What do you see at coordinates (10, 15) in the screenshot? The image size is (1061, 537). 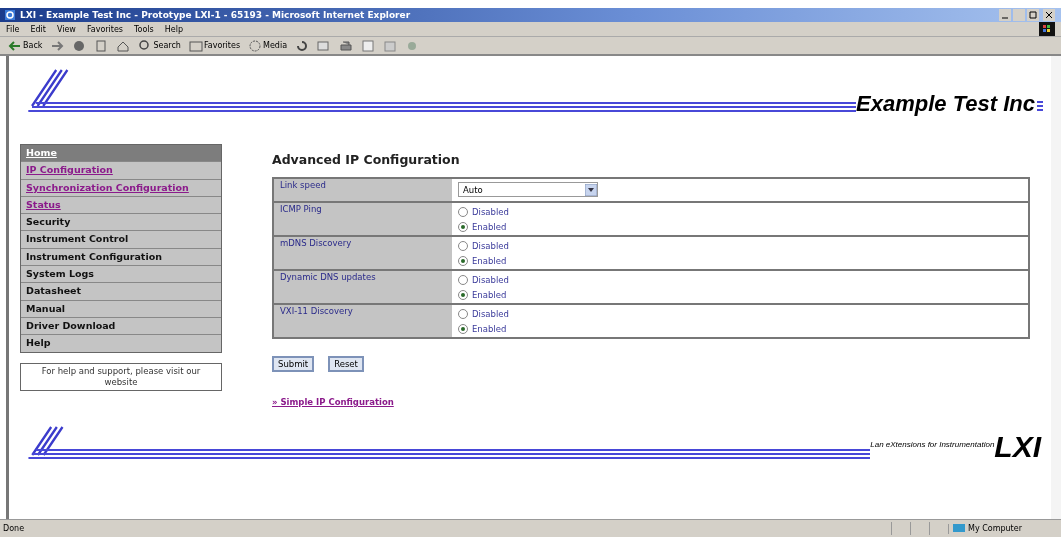 I see `browser-icon` at bounding box center [10, 15].